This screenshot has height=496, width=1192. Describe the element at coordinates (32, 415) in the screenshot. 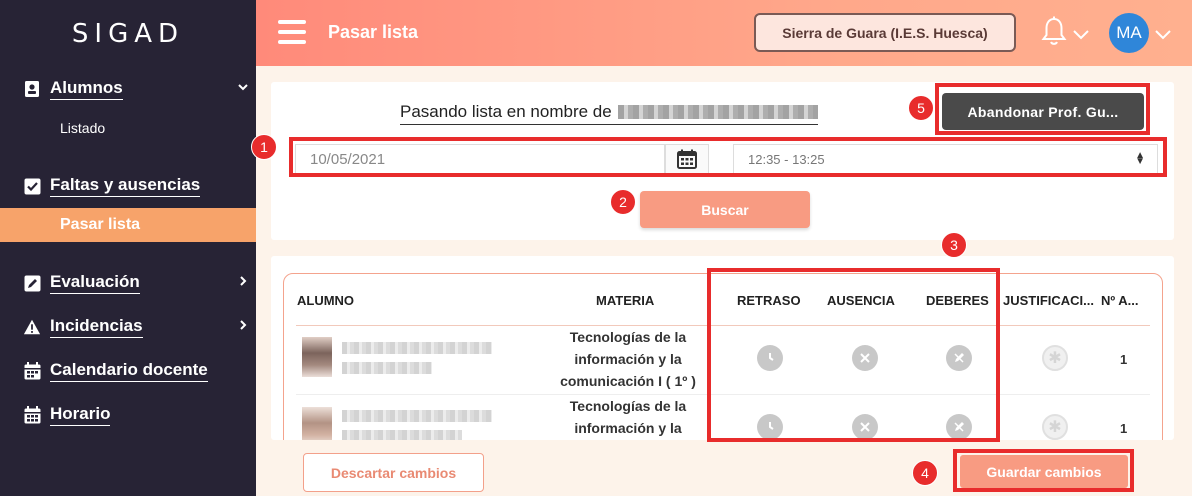

I see `calendar-grid-icon` at that location.